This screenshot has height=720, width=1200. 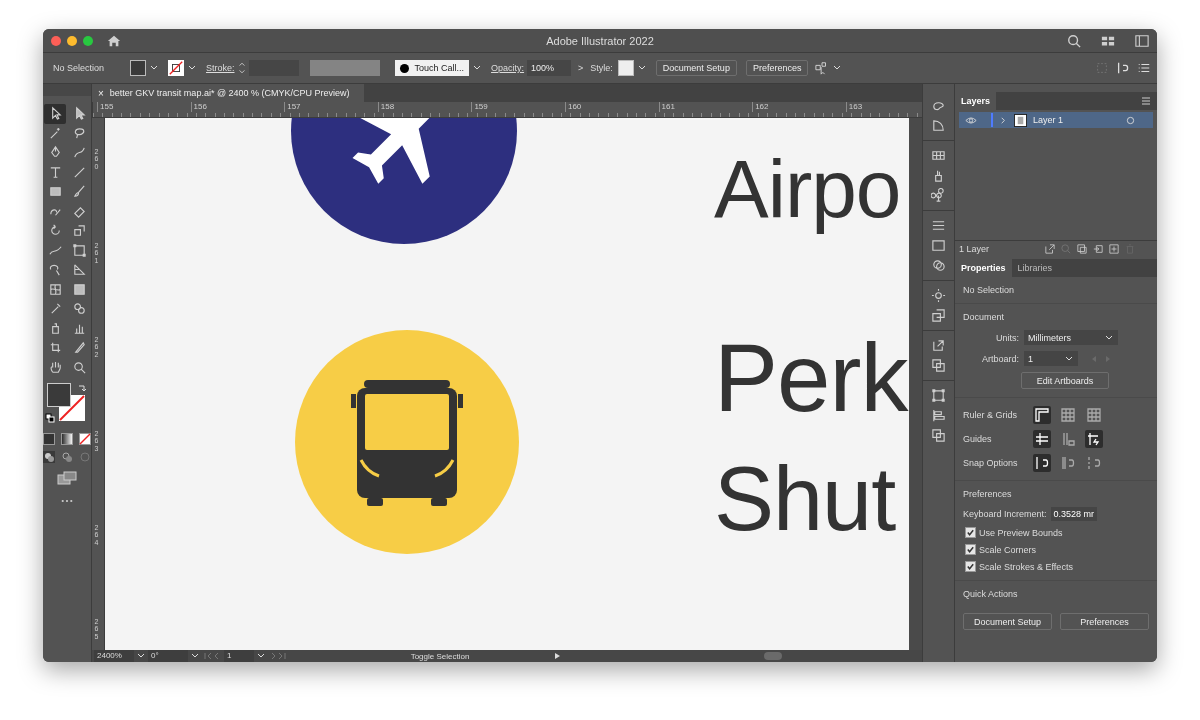 What do you see at coordinates (938, 435) in the screenshot?
I see `pathfinder-icon` at bounding box center [938, 435].